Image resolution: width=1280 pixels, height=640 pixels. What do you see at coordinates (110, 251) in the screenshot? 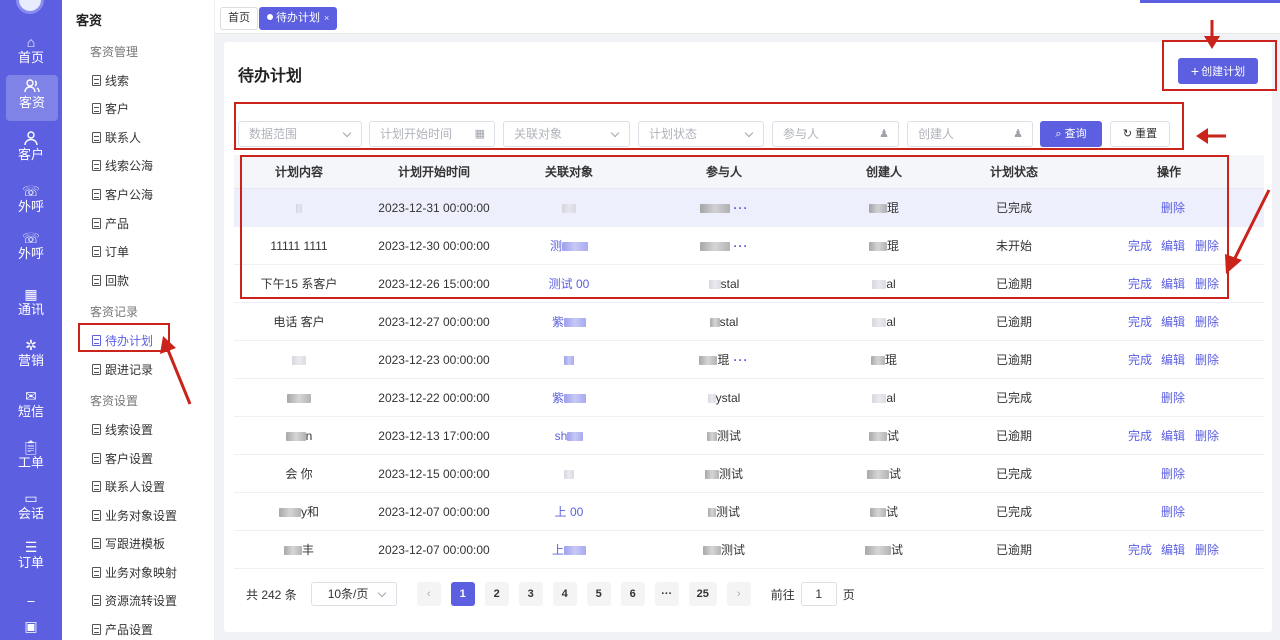
I see `menu-item-orders: 订单` at bounding box center [110, 251].